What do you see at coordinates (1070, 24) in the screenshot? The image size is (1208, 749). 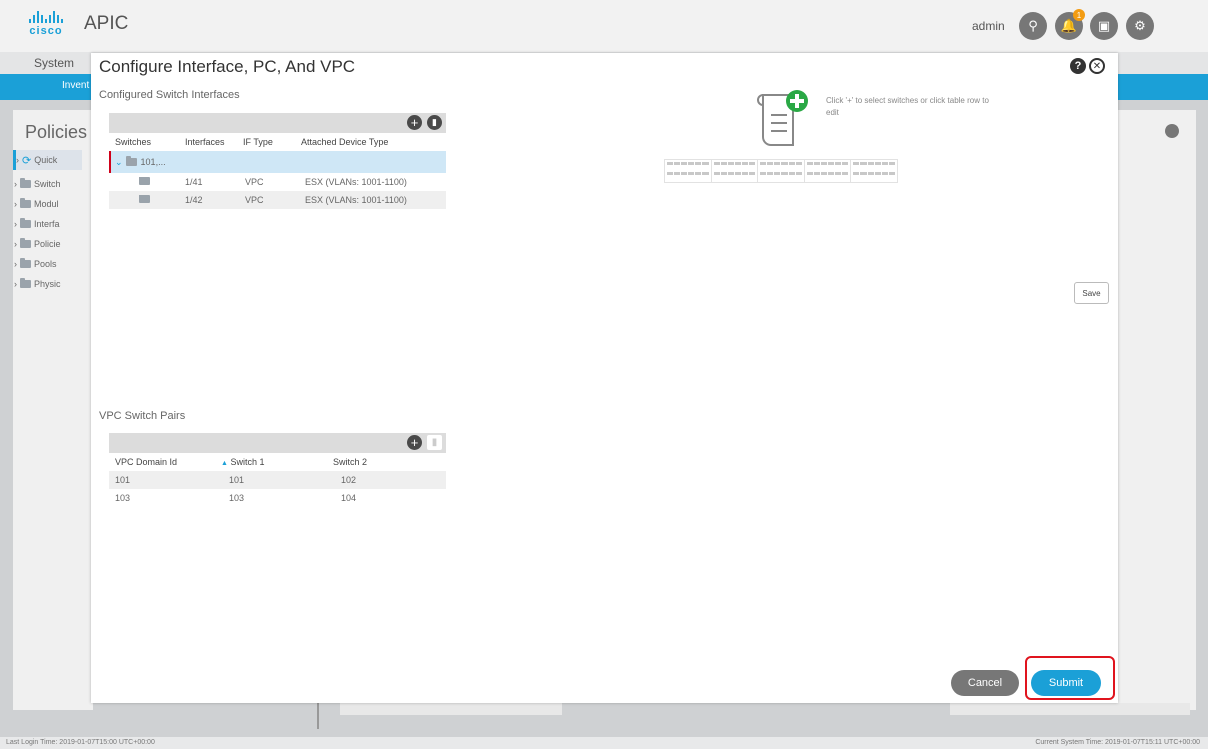 I see `bell-icon: 🔔 1` at bounding box center [1070, 24].